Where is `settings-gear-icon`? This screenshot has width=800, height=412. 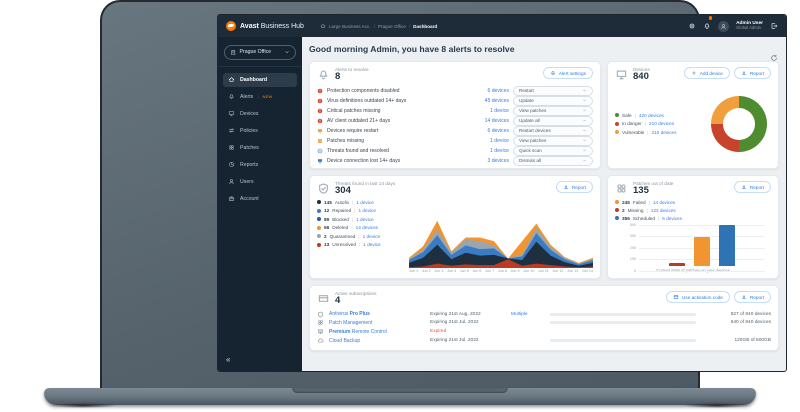
settings-gear-icon is located at coordinates (692, 26).